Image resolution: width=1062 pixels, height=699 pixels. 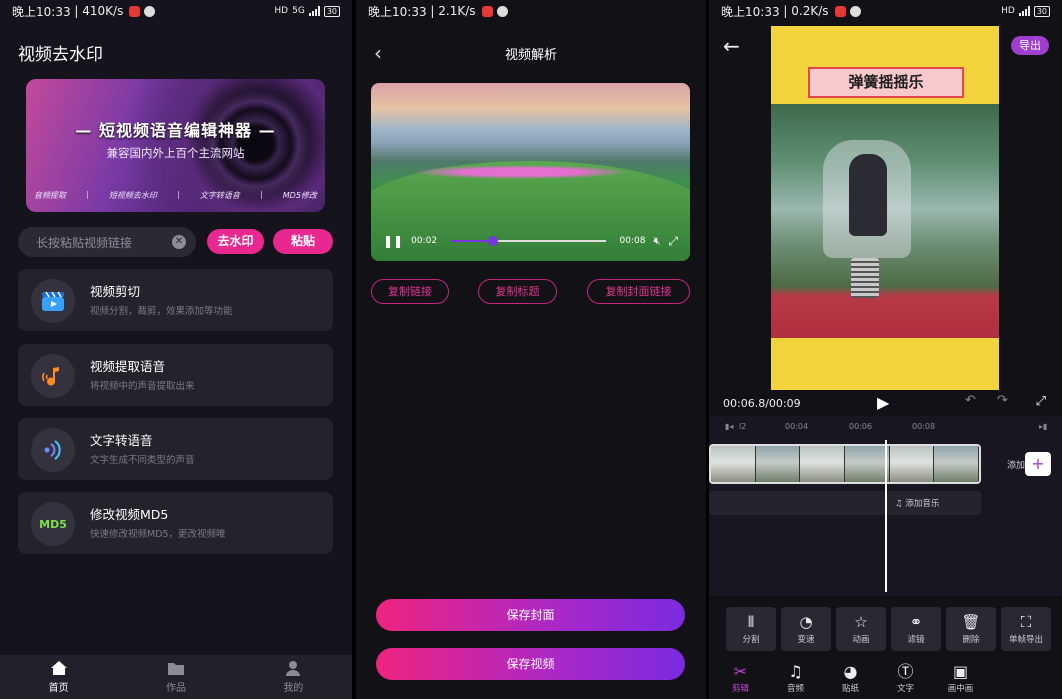 What do you see at coordinates (530, 55) in the screenshot?
I see `page-title: 视频解析` at bounding box center [530, 55].